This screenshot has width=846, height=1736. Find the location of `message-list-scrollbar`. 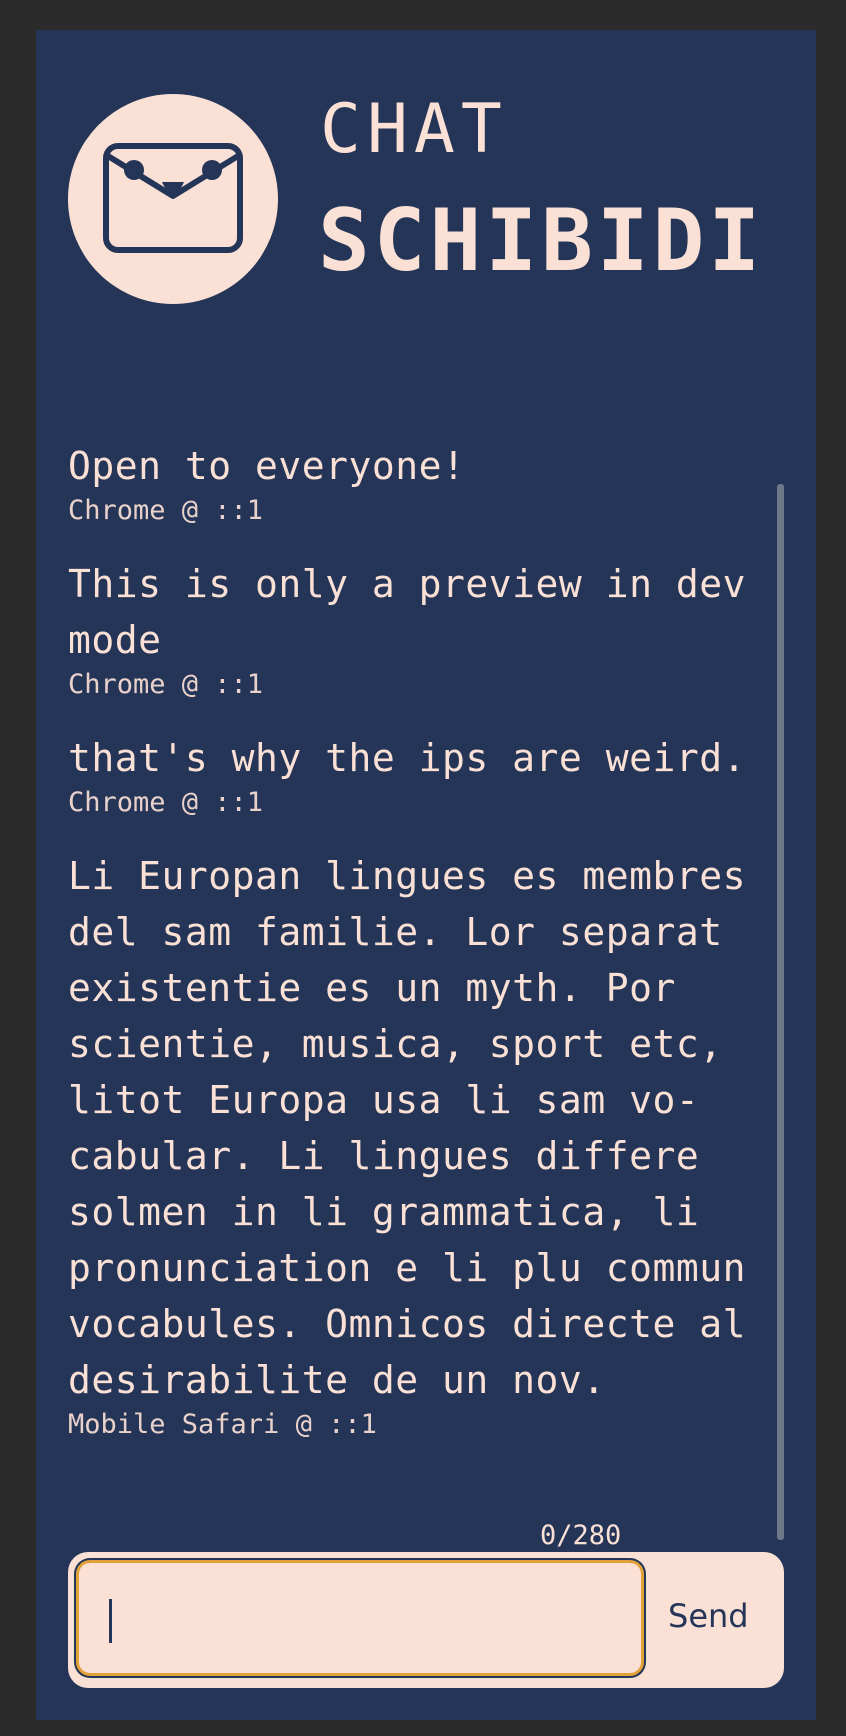

message-list-scrollbar is located at coordinates (780, 1012).